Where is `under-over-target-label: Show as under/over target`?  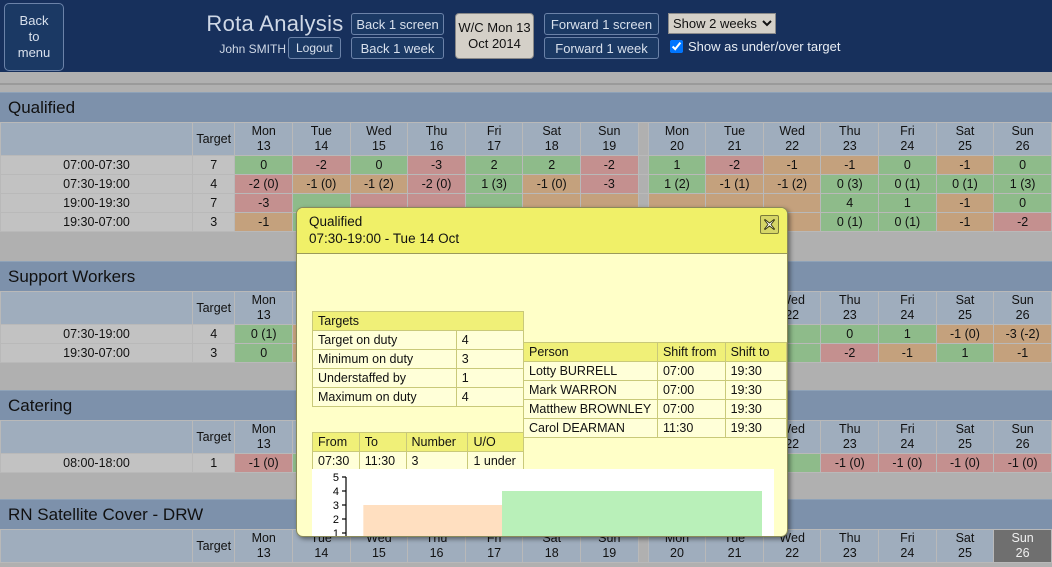 under-over-target-label: Show as under/over target is located at coordinates (764, 46).